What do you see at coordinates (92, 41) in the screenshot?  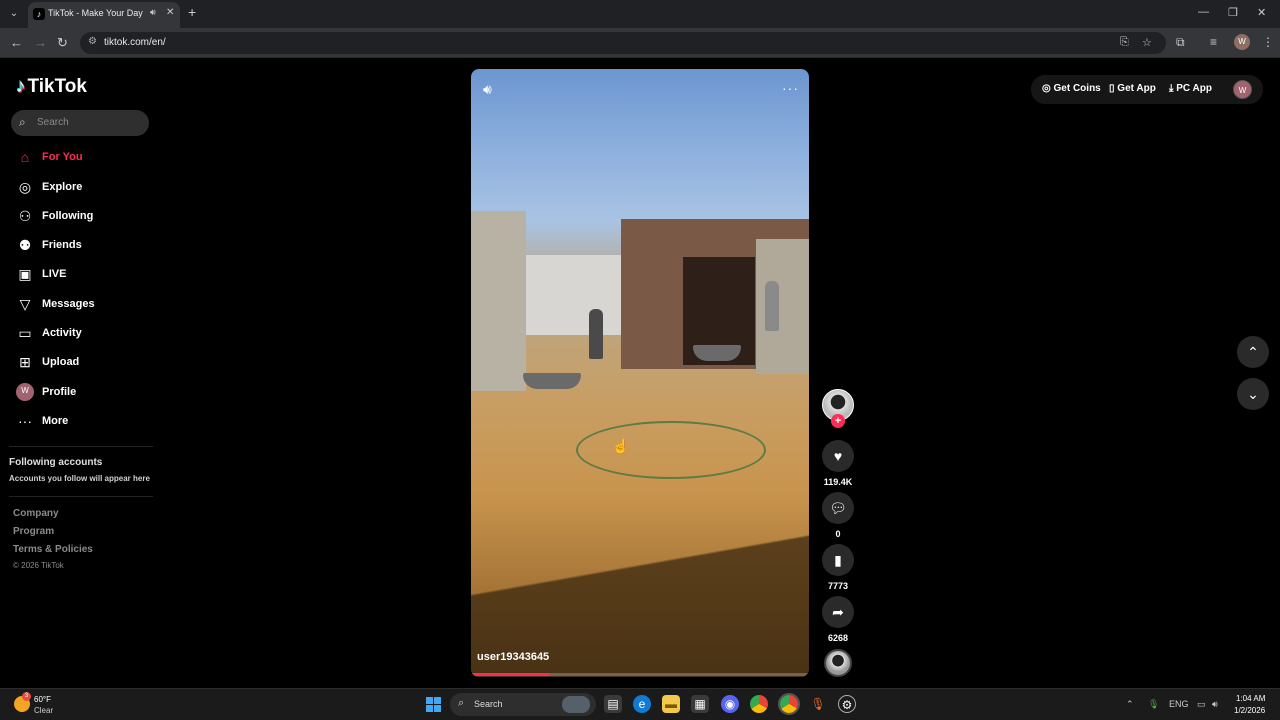 I see `site-info-icon: ⚙` at bounding box center [92, 41].